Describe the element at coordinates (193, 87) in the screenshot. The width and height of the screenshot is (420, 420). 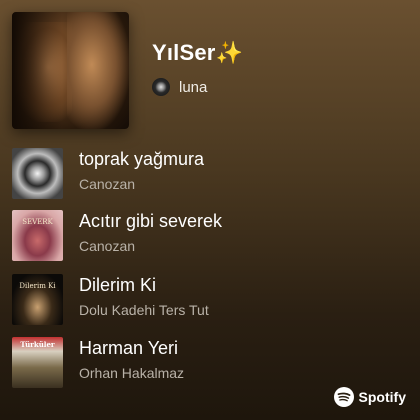
I see `owner-name: luna` at that location.